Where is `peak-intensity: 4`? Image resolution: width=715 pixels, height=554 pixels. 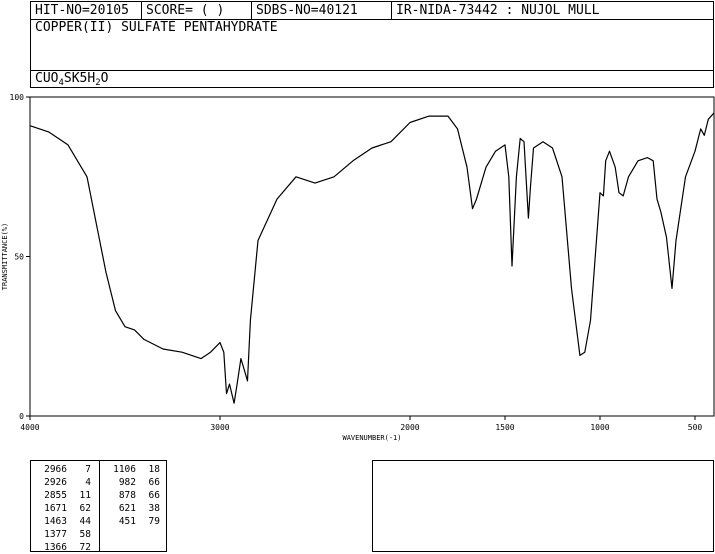
peak-intensity: 4 is located at coordinates (88, 482).